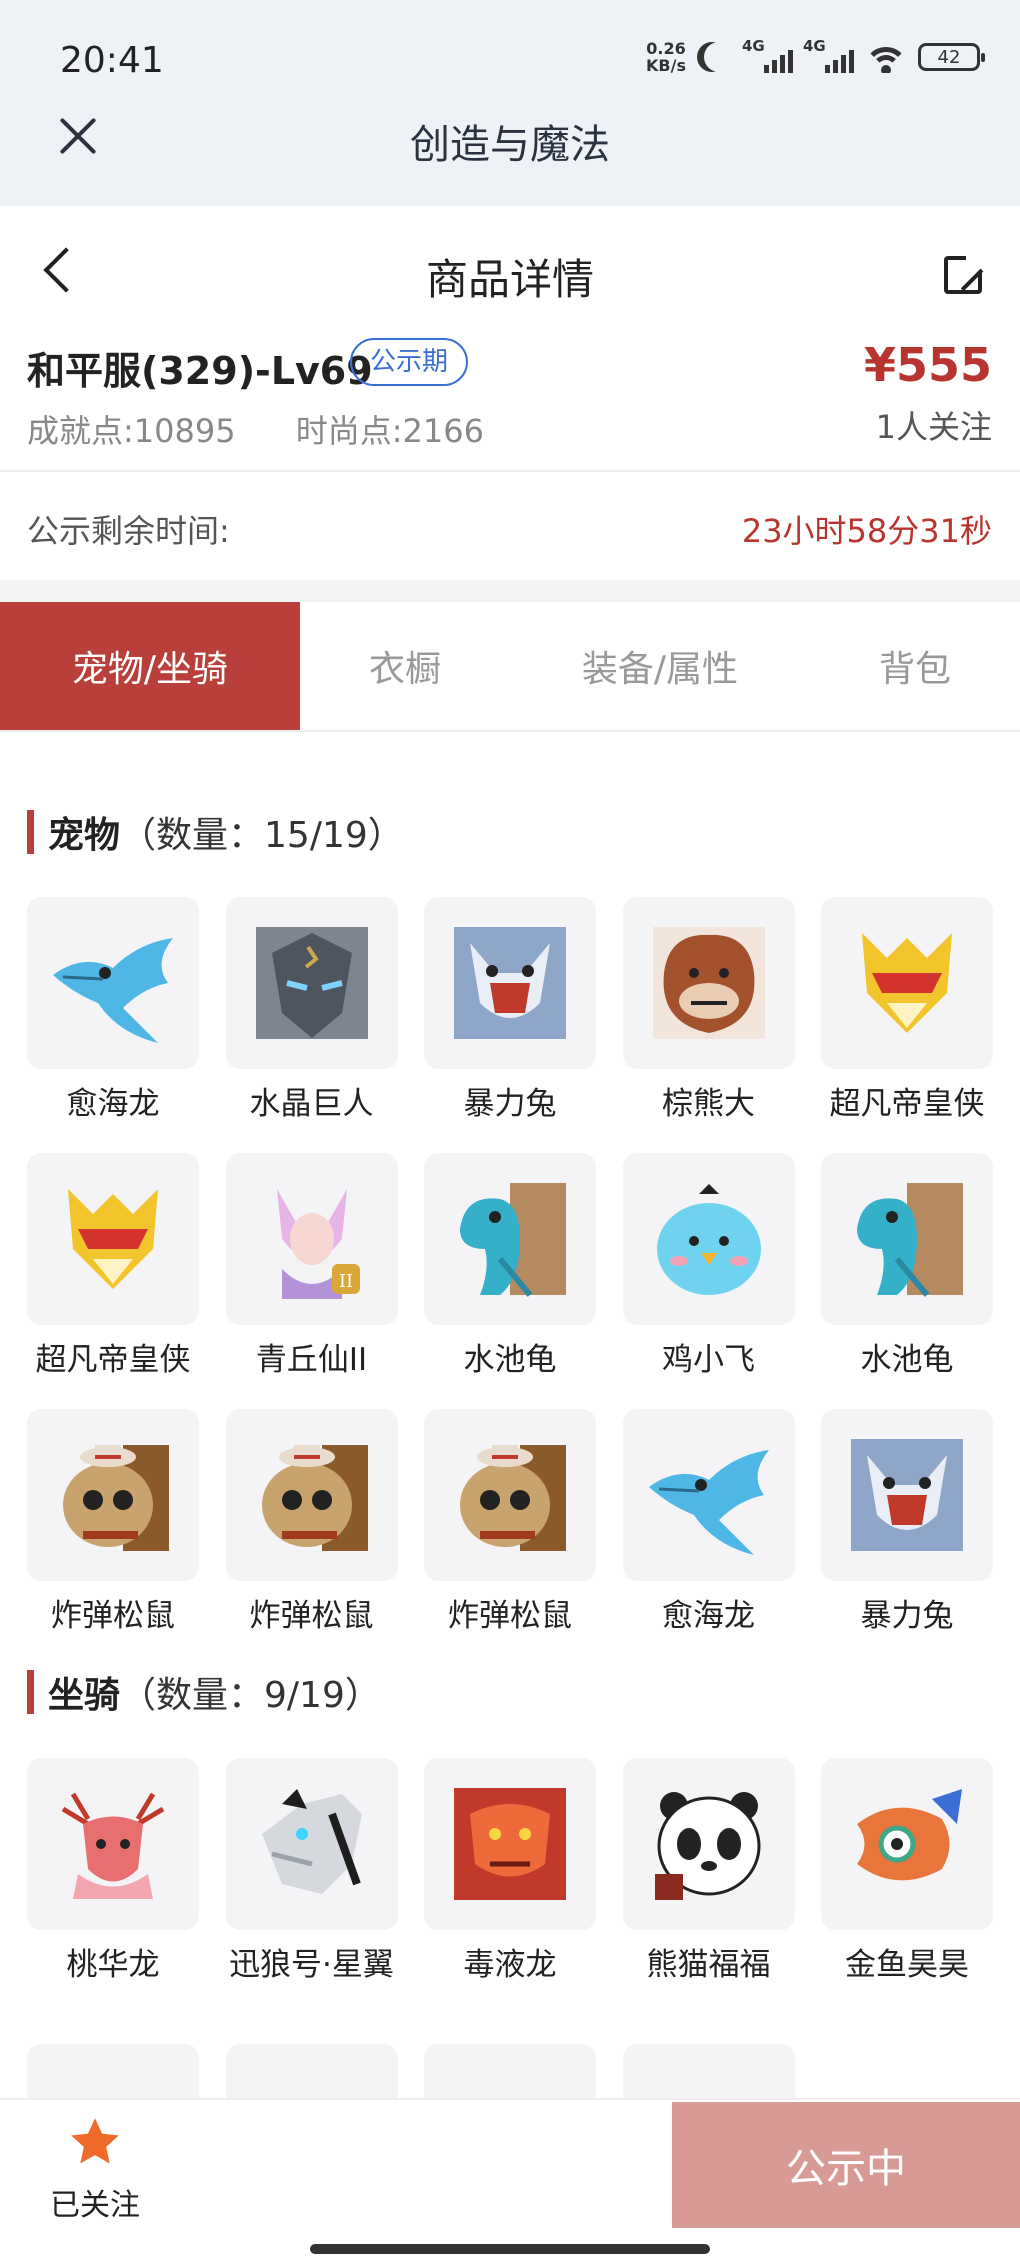 The height and width of the screenshot is (2267, 1020). I want to click on svg-text: II, so click(345, 1281).